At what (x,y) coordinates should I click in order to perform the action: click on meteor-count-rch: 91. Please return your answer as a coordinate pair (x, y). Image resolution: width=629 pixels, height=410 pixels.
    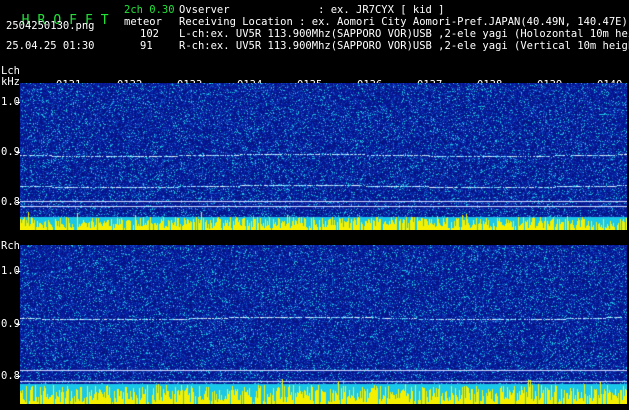
    Looking at the image, I should click on (146, 46).